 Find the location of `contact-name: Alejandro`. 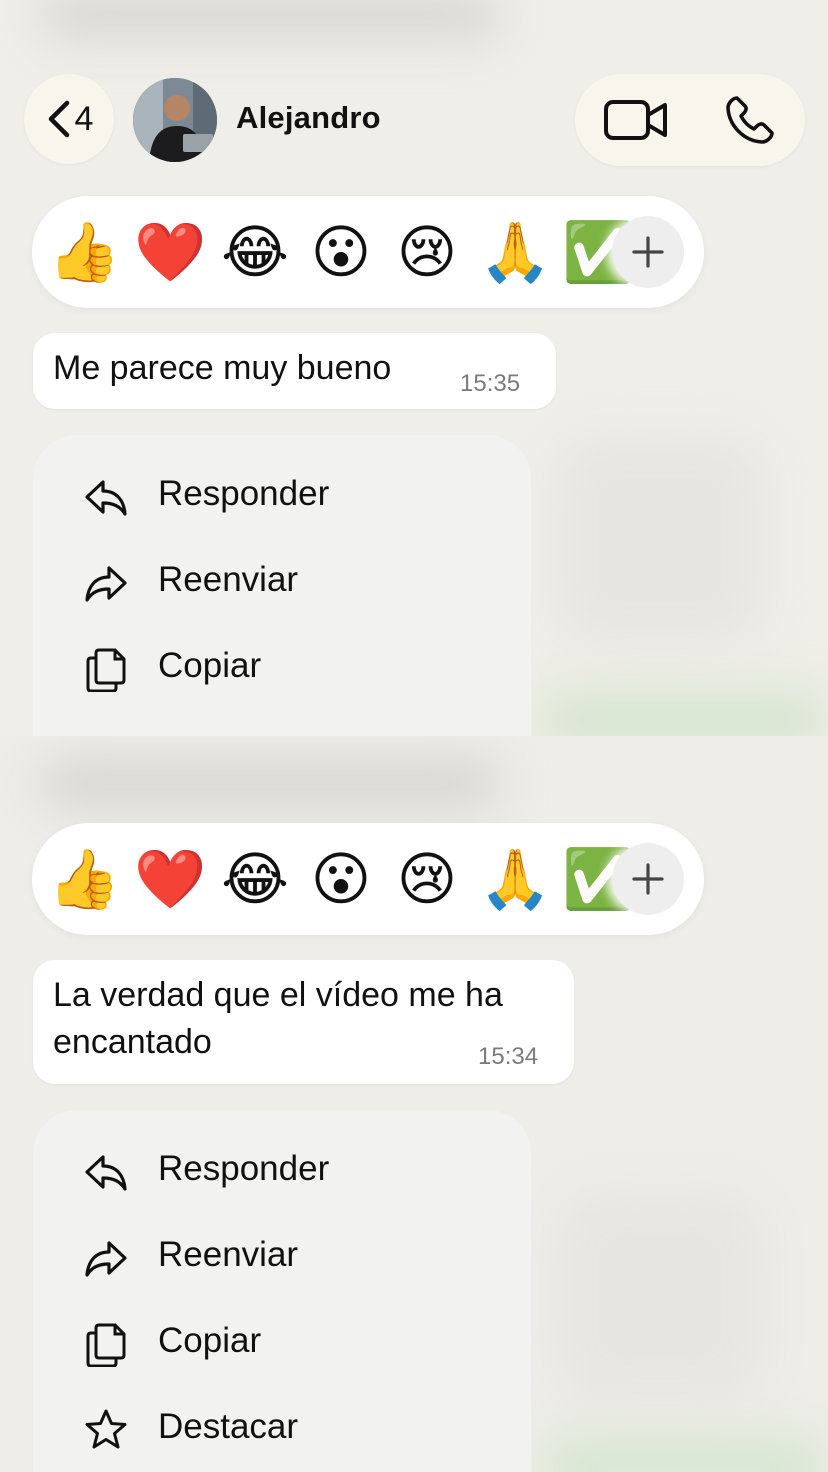

contact-name: Alejandro is located at coordinates (308, 118).